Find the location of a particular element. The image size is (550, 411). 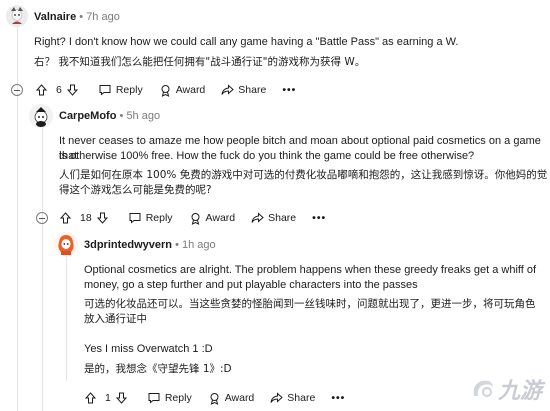

vote-count: 1 is located at coordinates (108, 398).